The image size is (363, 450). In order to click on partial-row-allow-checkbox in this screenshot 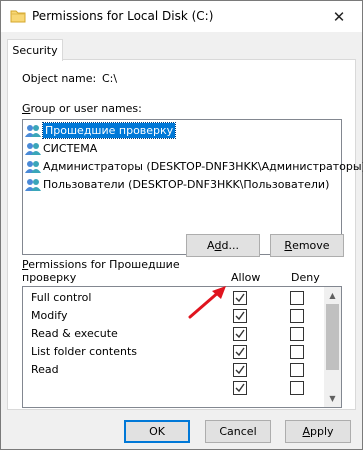, I will do `click(240, 388)`.